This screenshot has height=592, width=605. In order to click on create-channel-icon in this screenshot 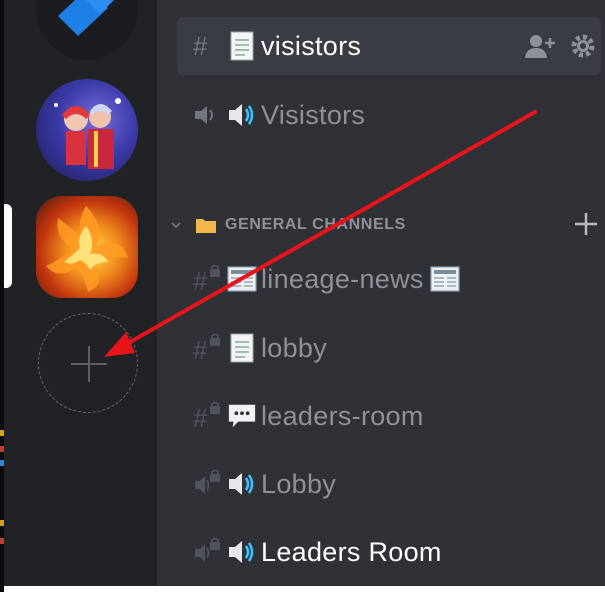, I will do `click(586, 224)`.